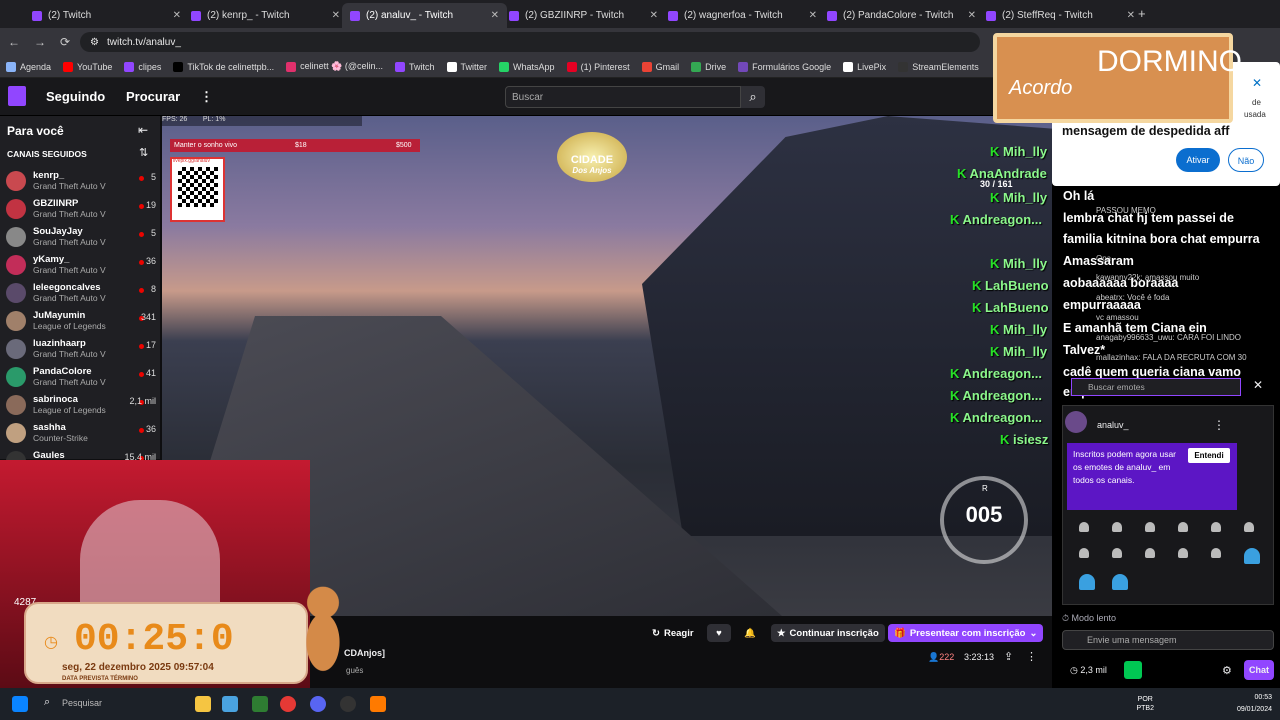 The width and height of the screenshot is (1280, 720). Describe the element at coordinates (784, 66) in the screenshot. I see `bookmark-item: Formulários Google` at that location.